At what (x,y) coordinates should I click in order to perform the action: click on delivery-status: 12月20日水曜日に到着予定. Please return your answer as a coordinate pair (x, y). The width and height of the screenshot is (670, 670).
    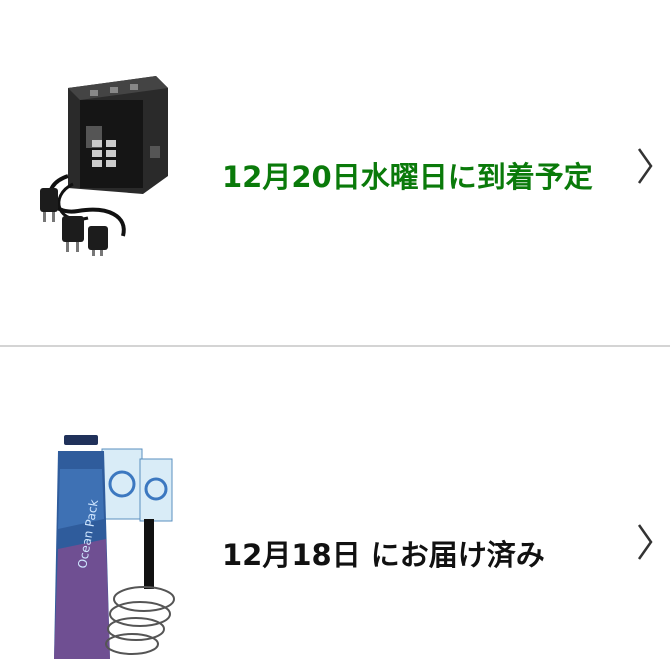
    Looking at the image, I should click on (407, 177).